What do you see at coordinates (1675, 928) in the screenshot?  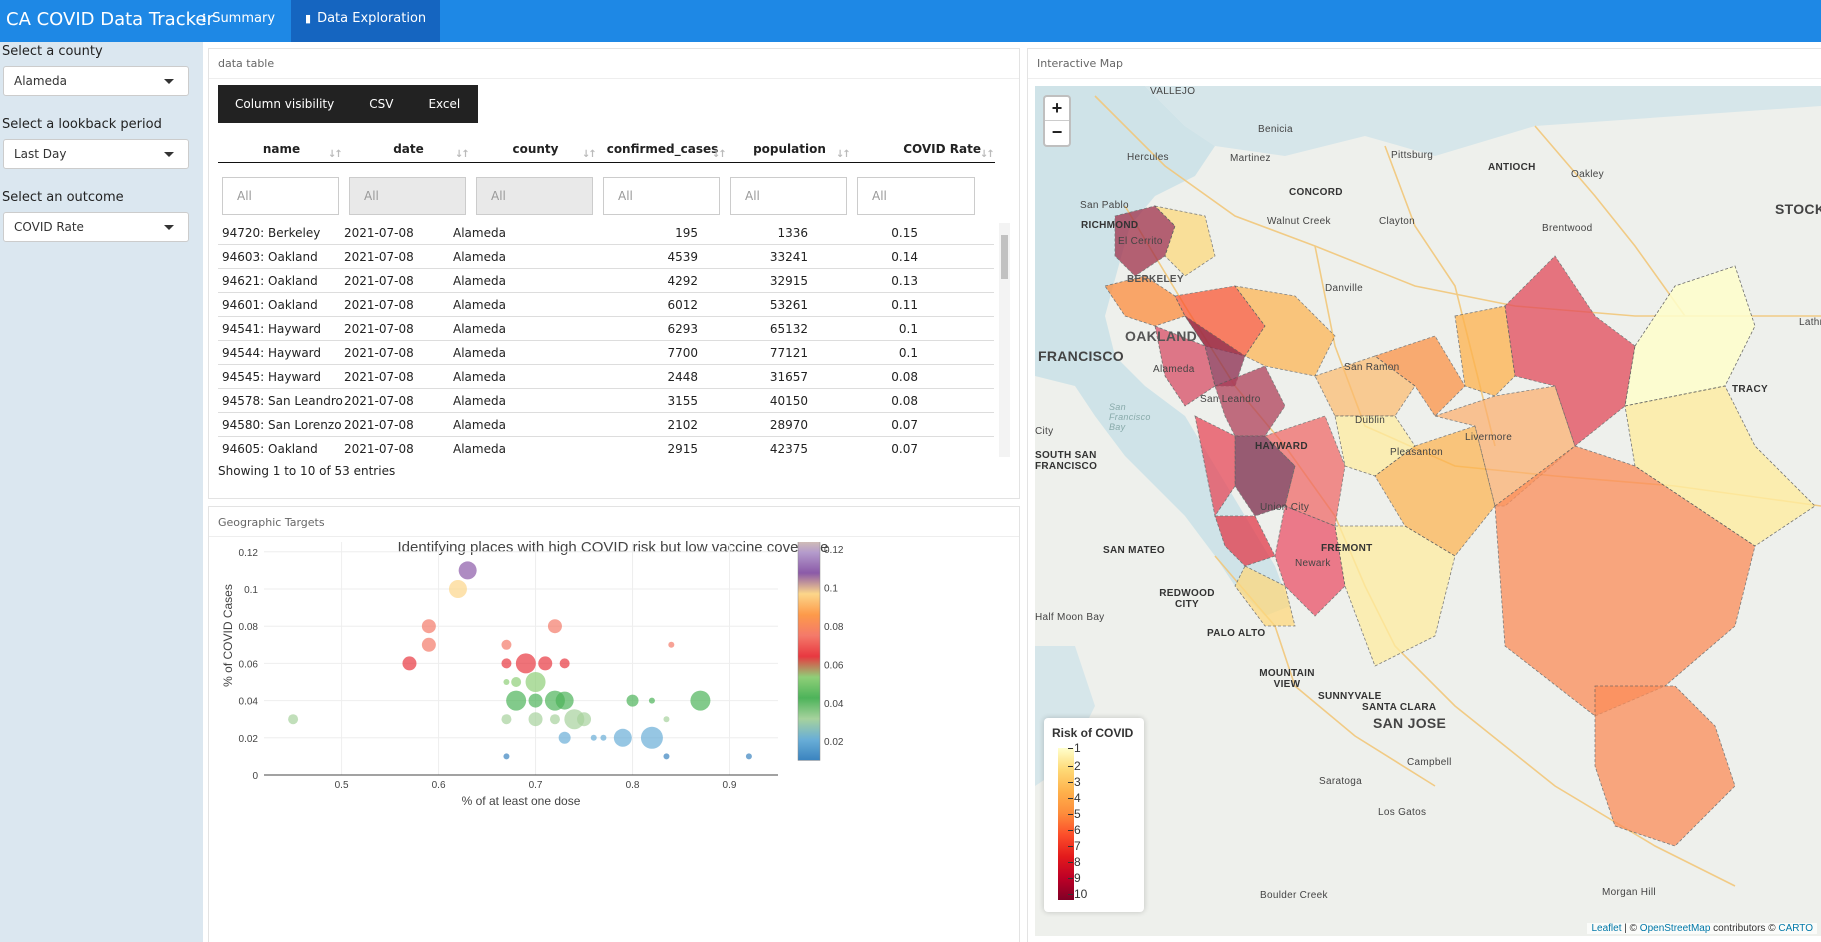 I see `osm-link: OpenStreetMap` at bounding box center [1675, 928].